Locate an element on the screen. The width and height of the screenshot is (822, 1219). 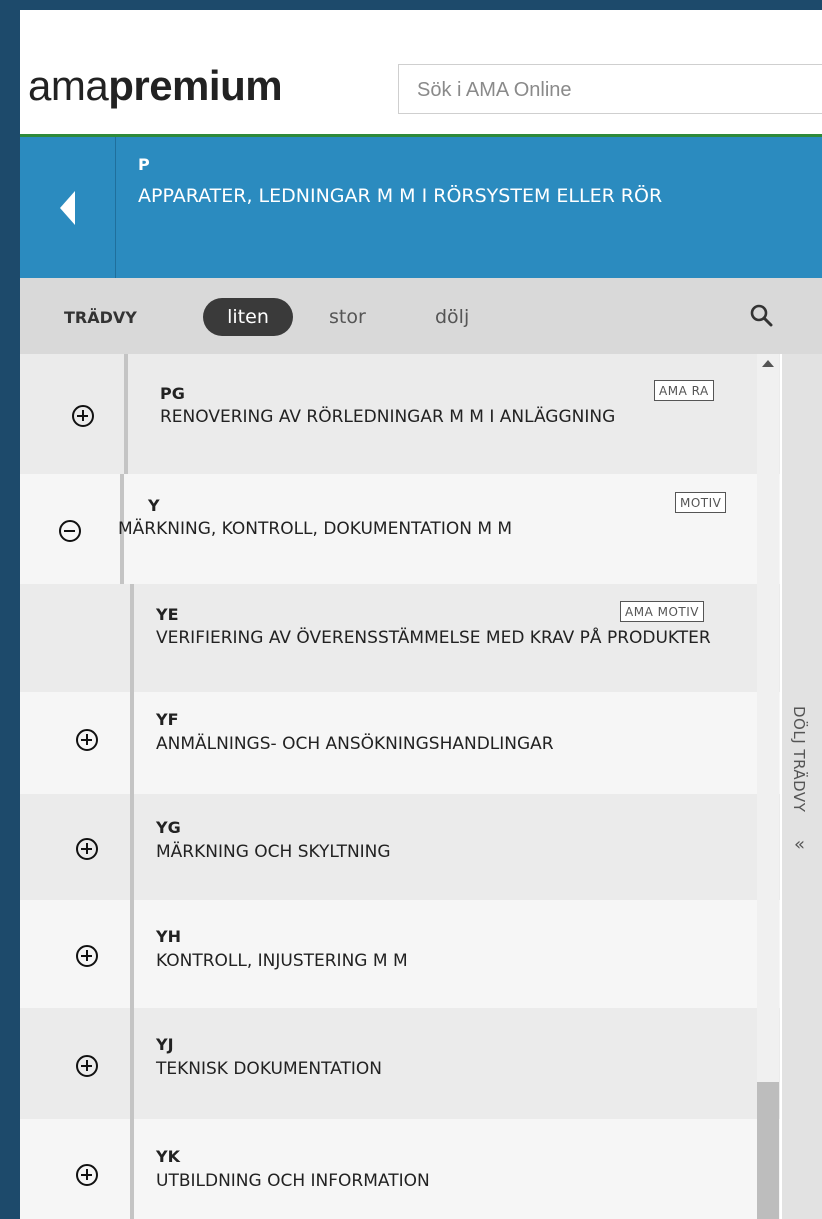
hide-tree-panel: DÖLJ TRÄDVY « is located at coordinates (802, 786).